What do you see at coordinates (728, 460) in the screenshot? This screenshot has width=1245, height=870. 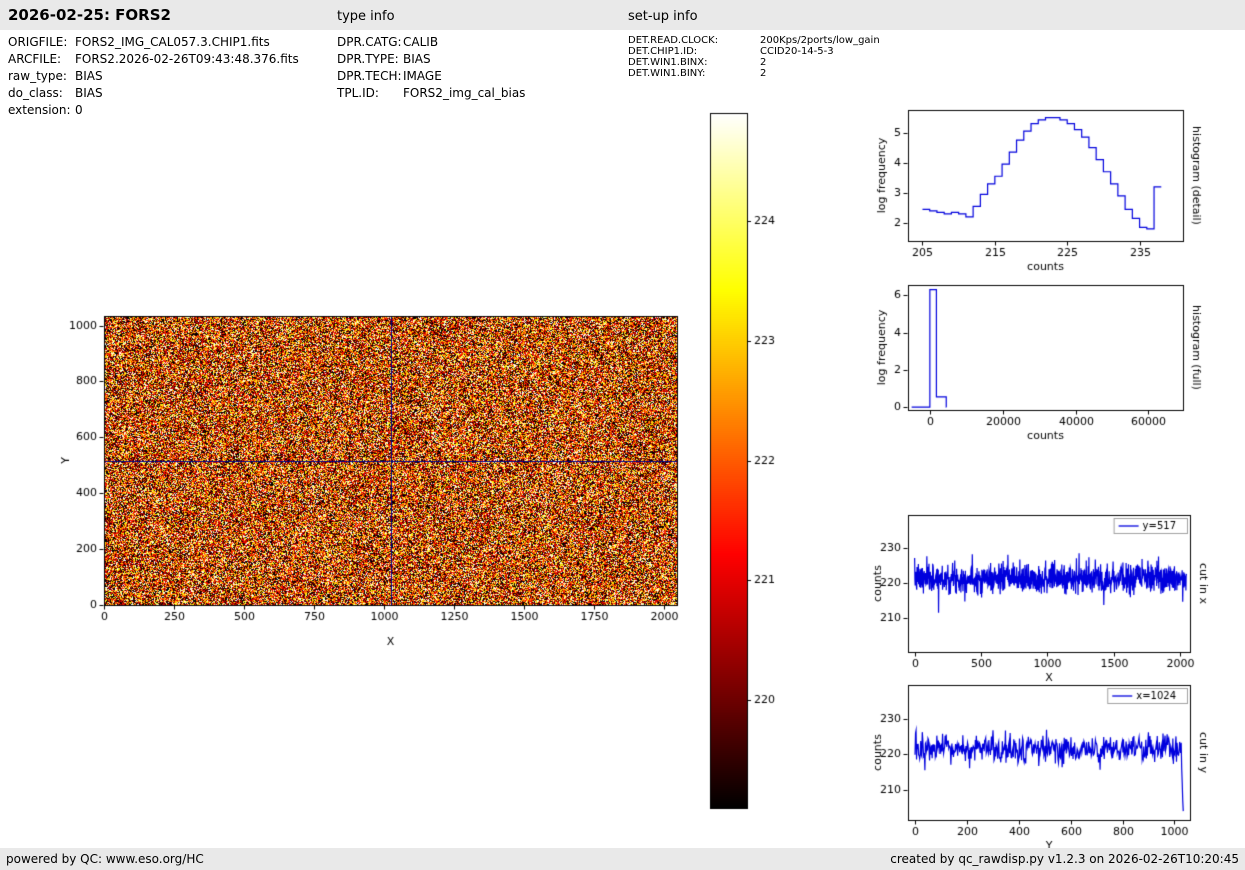 I see `colorbar` at bounding box center [728, 460].